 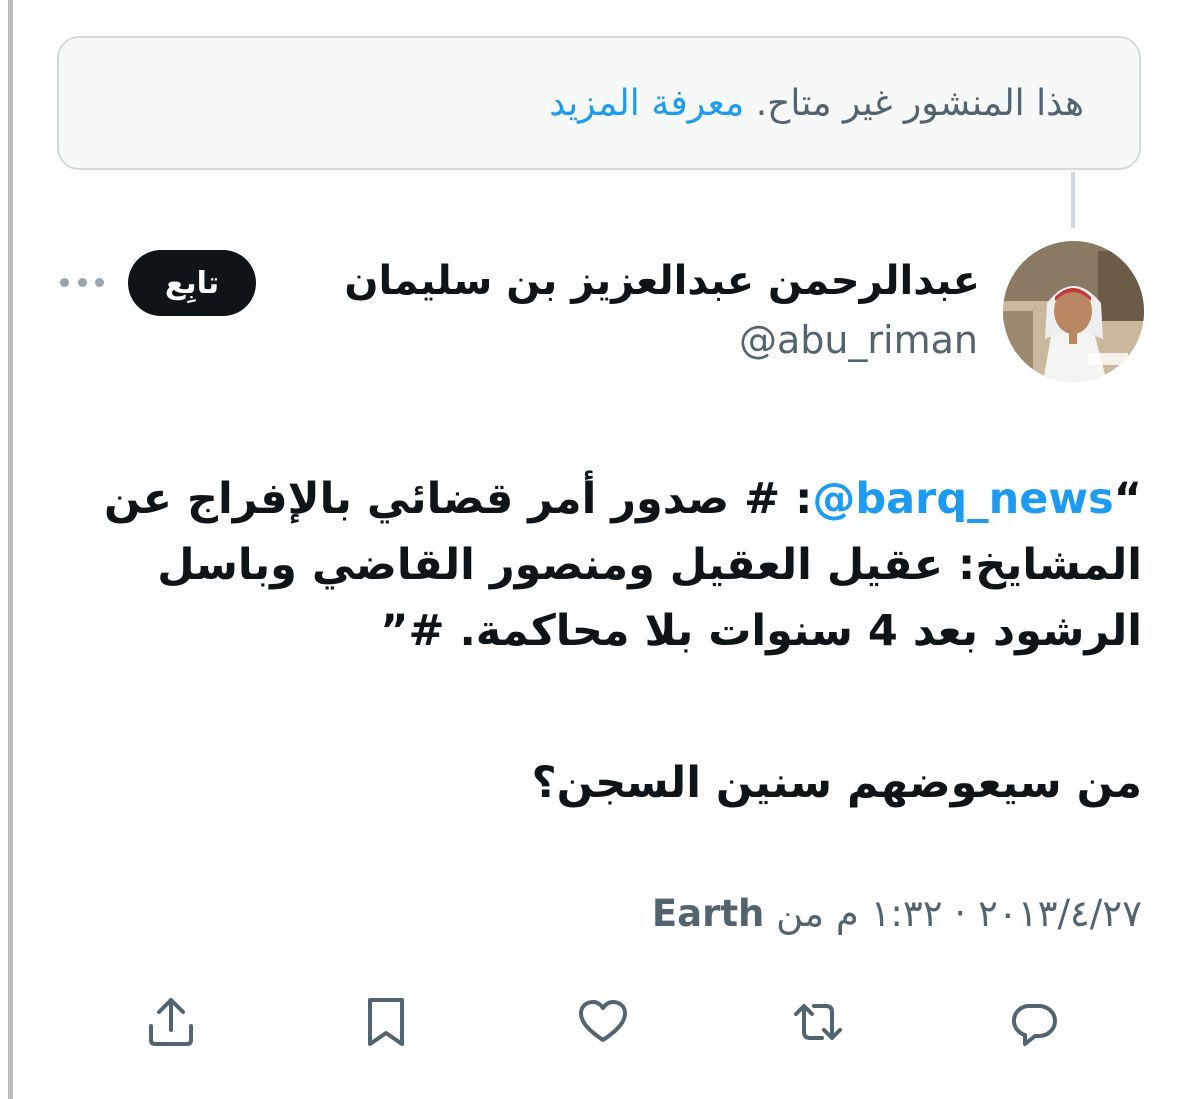 I want to click on retweet-icon, so click(x=818, y=1022).